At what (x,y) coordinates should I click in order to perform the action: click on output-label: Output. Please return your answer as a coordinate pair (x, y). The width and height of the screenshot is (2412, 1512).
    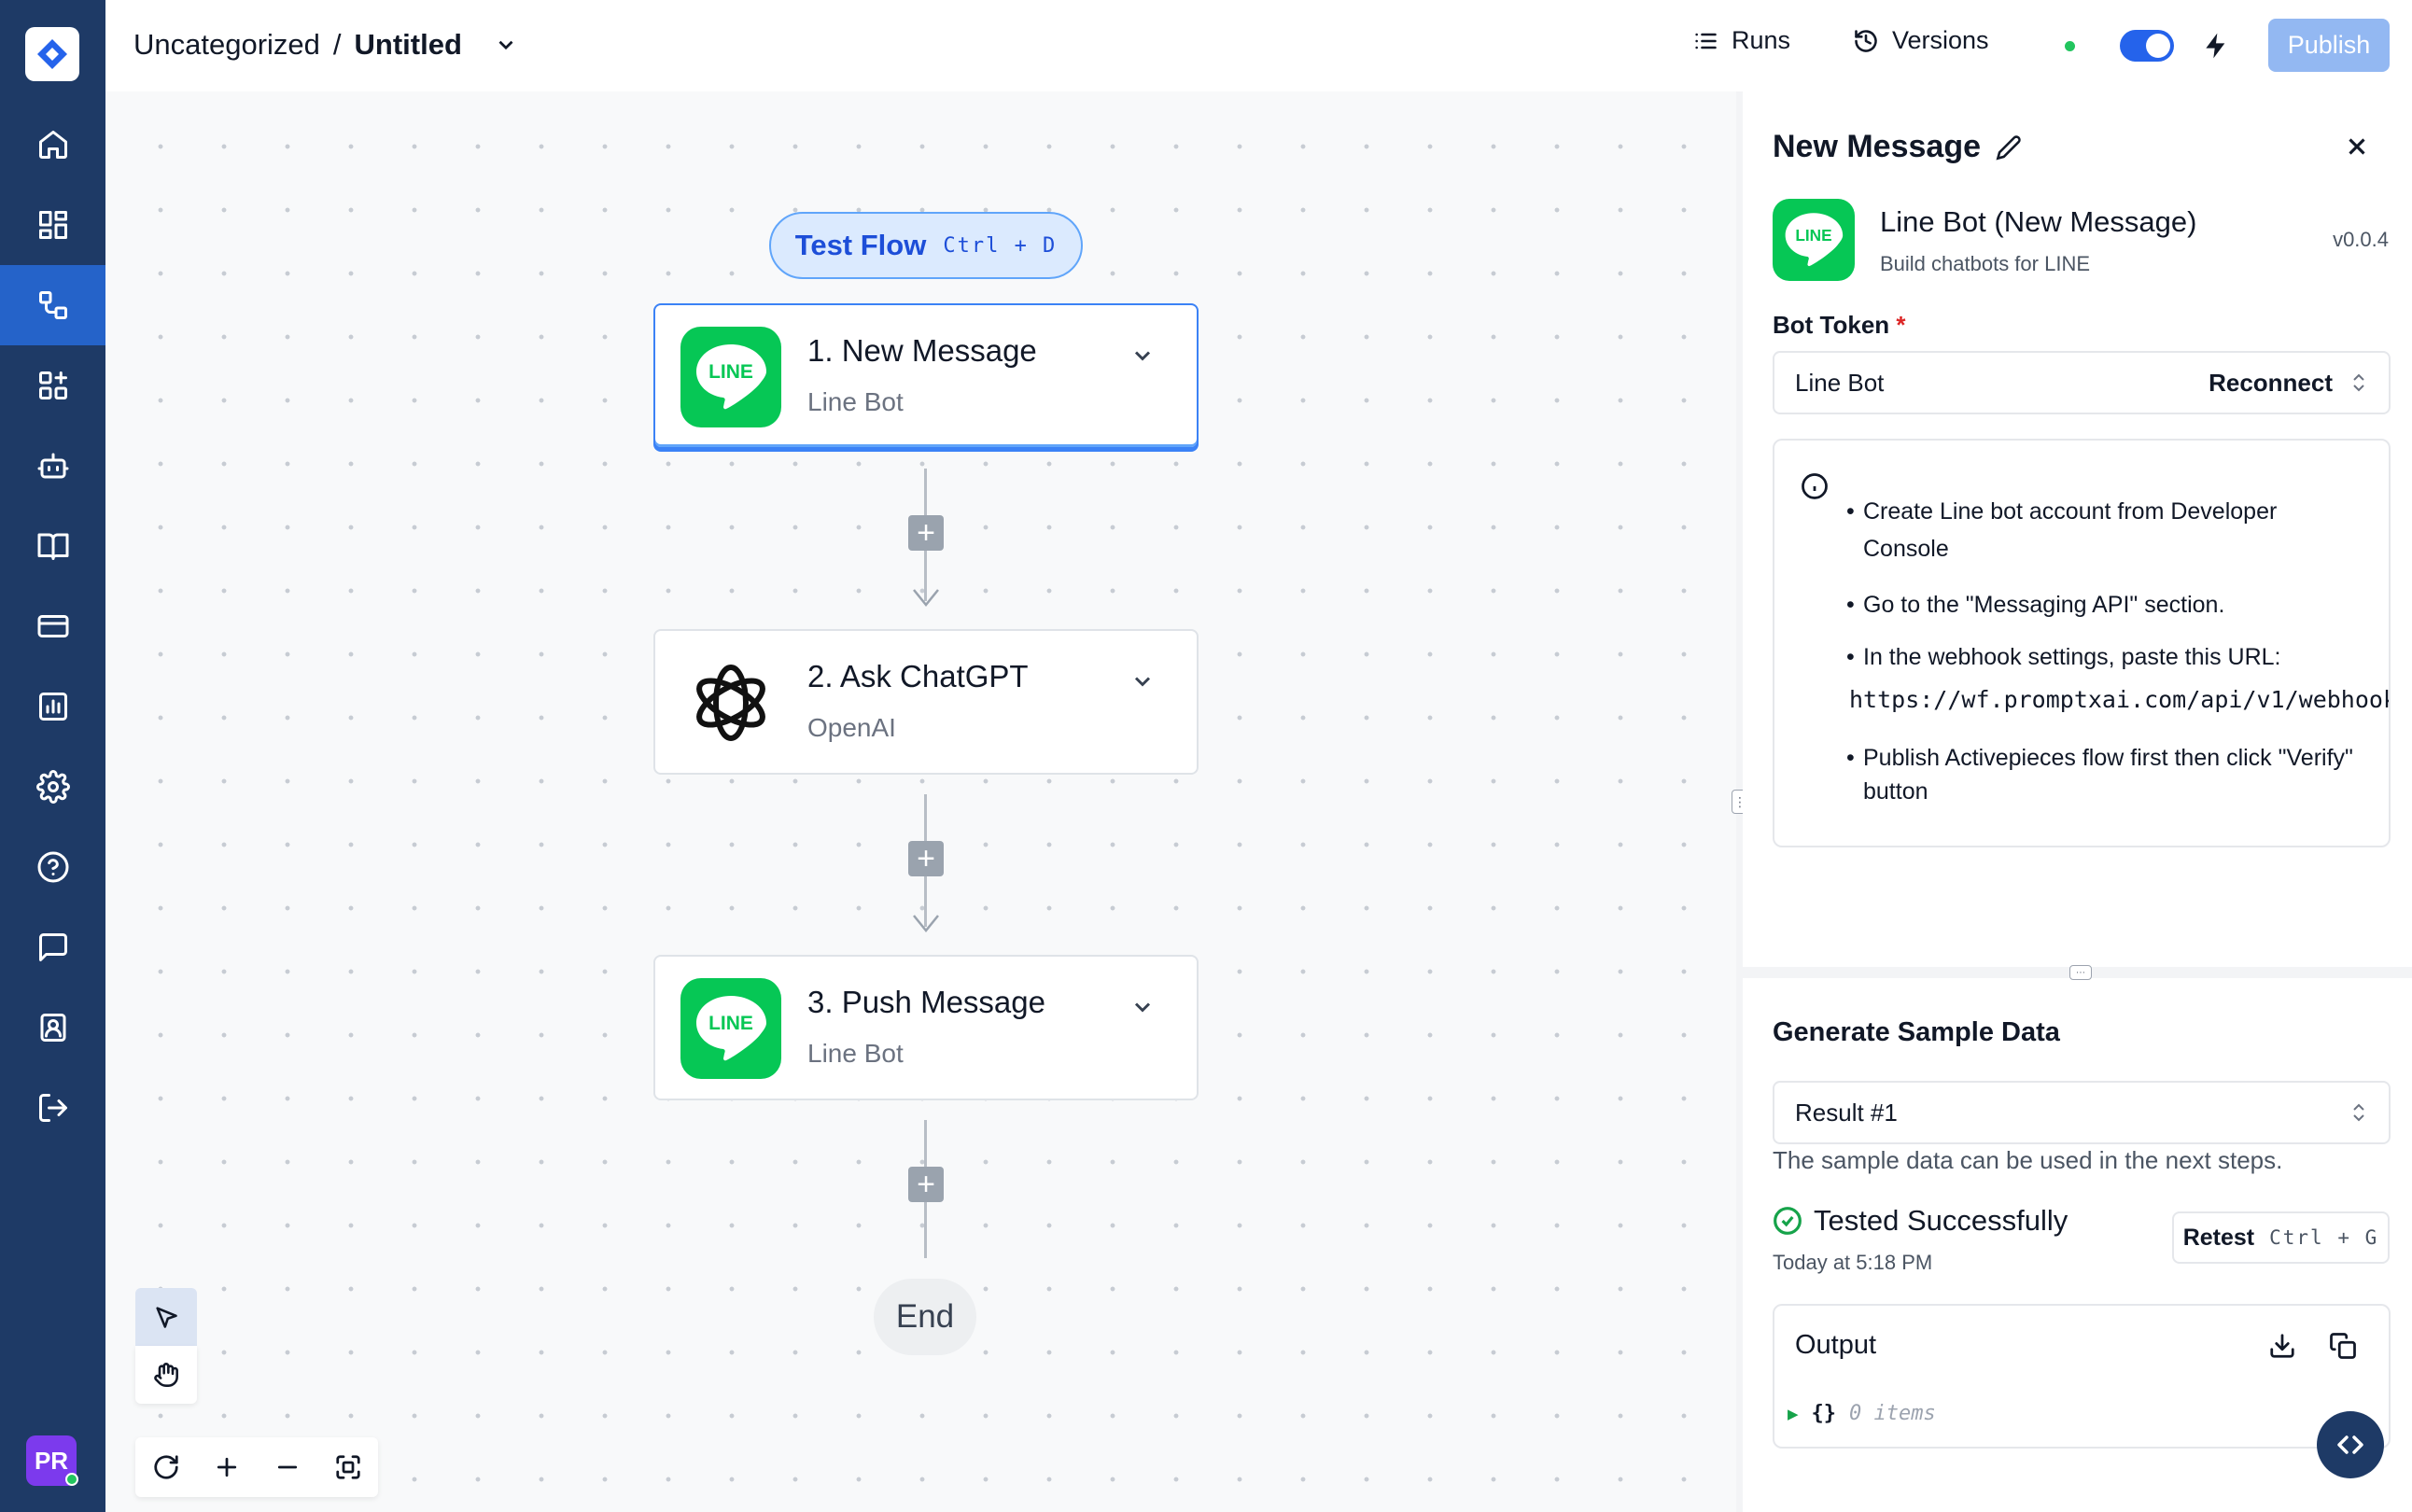
    Looking at the image, I should click on (1836, 1345).